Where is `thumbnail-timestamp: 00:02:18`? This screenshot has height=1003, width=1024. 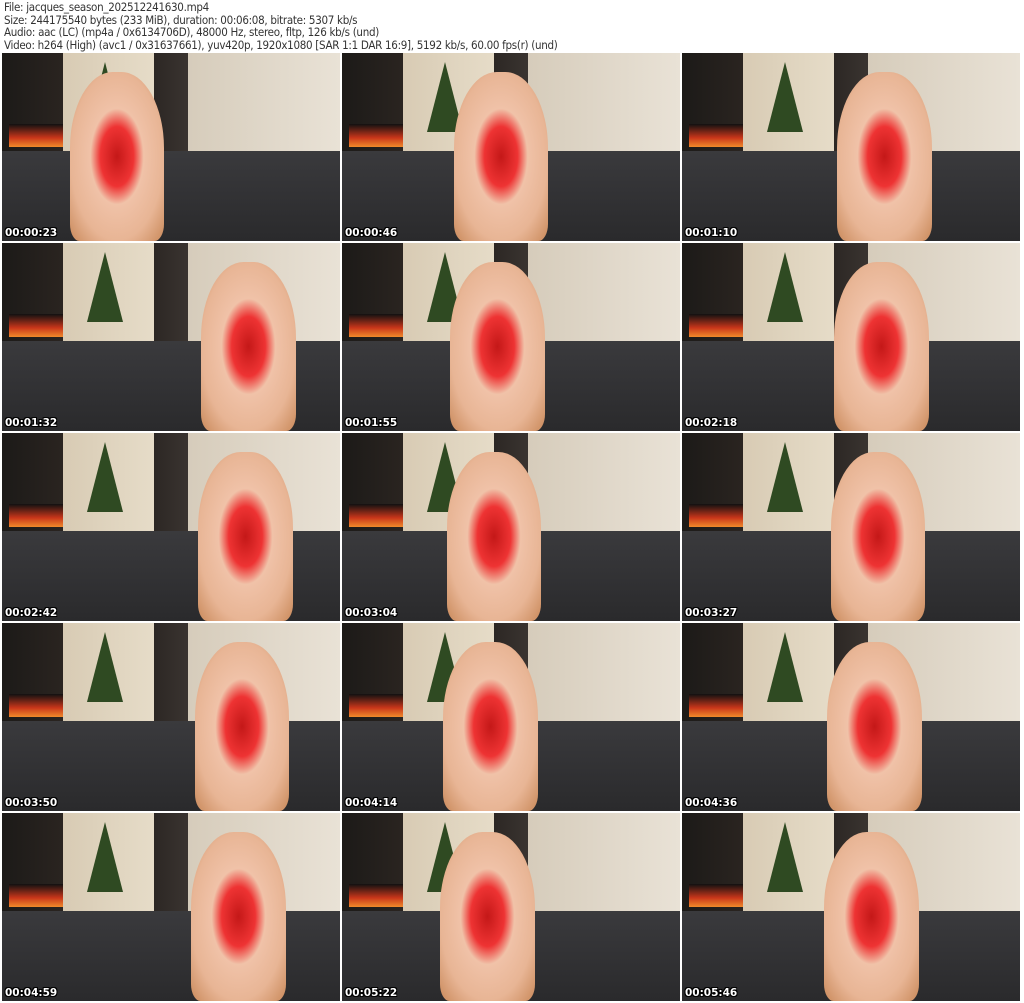
thumbnail-timestamp: 00:02:18 is located at coordinates (711, 423).